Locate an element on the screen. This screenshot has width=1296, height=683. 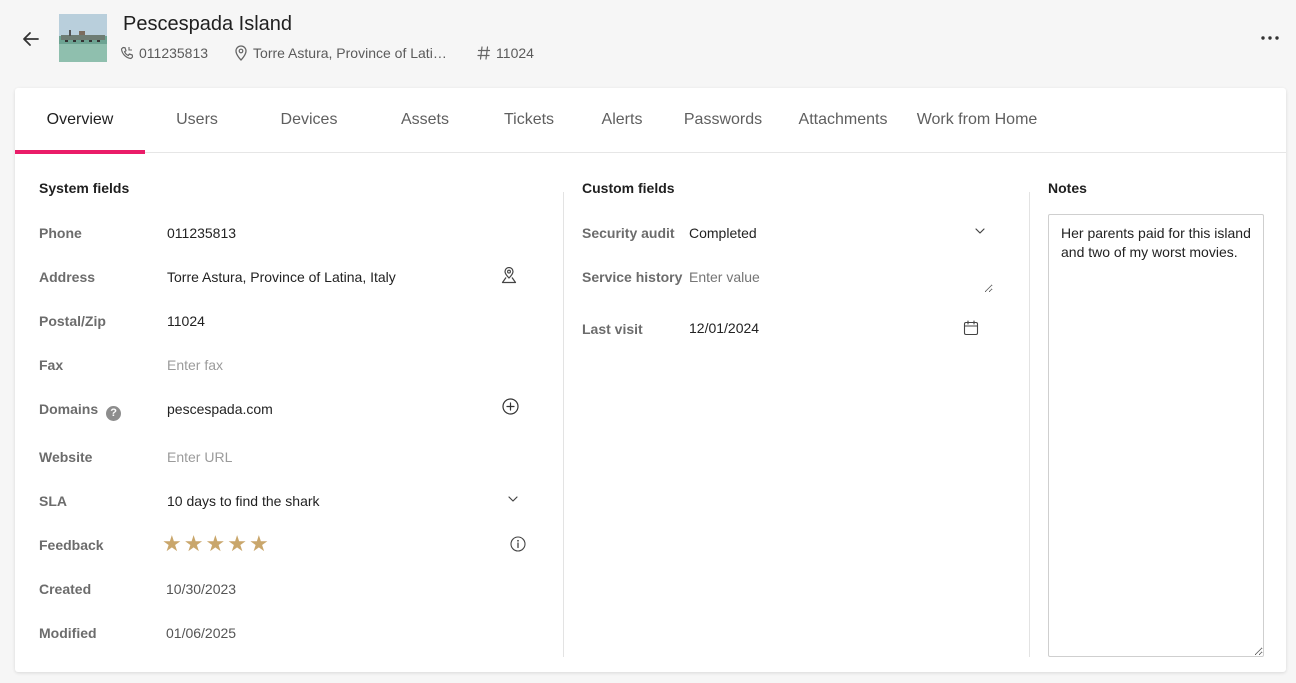
feedback-stars: ★ ★ ★ ★ ★ is located at coordinates (216, 544).